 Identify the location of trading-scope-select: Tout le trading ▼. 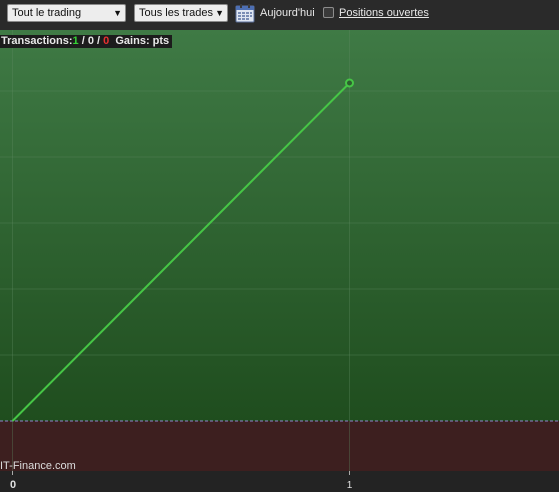
(66, 13).